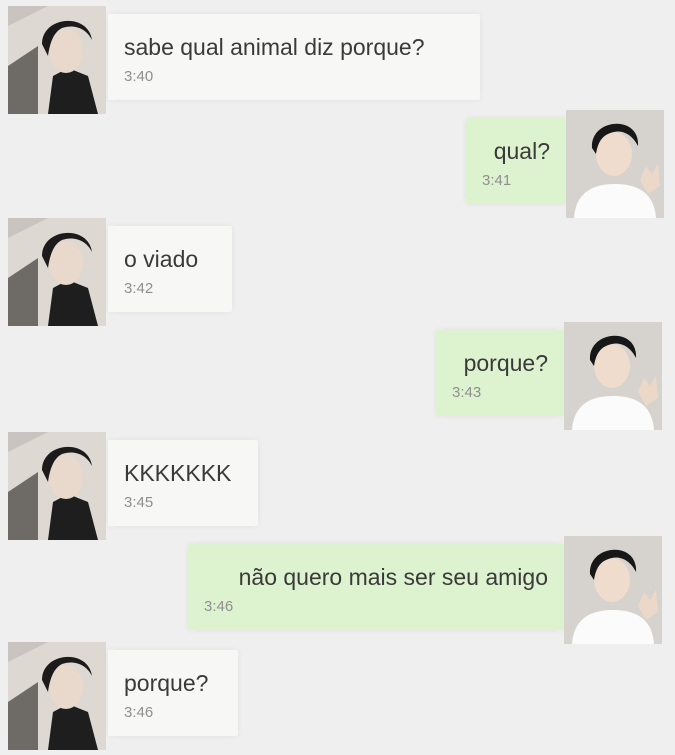 This screenshot has height=755, width=675. I want to click on message-text: KKKKKKK, so click(178, 473).